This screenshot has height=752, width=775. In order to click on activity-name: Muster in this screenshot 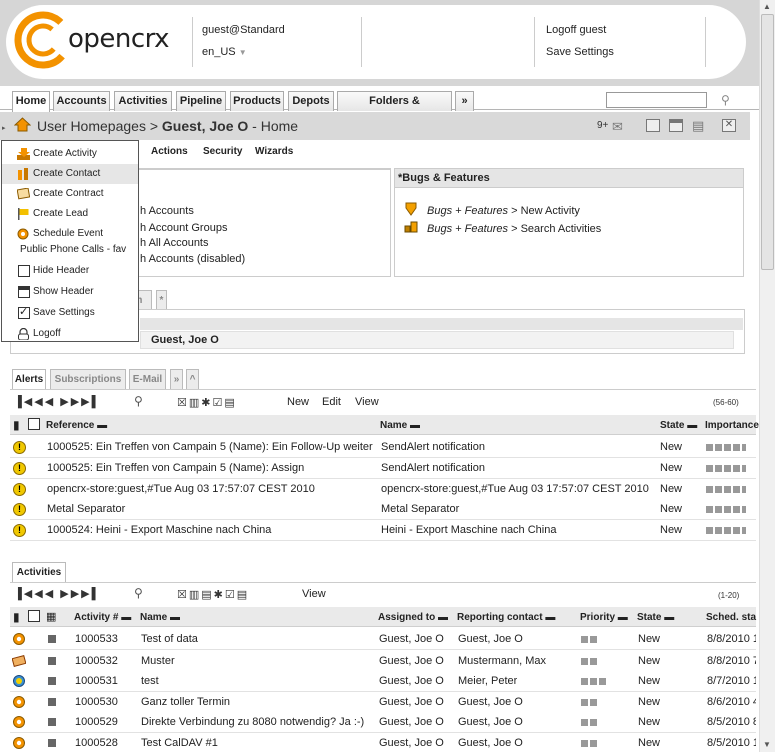, I will do `click(257, 661)`.